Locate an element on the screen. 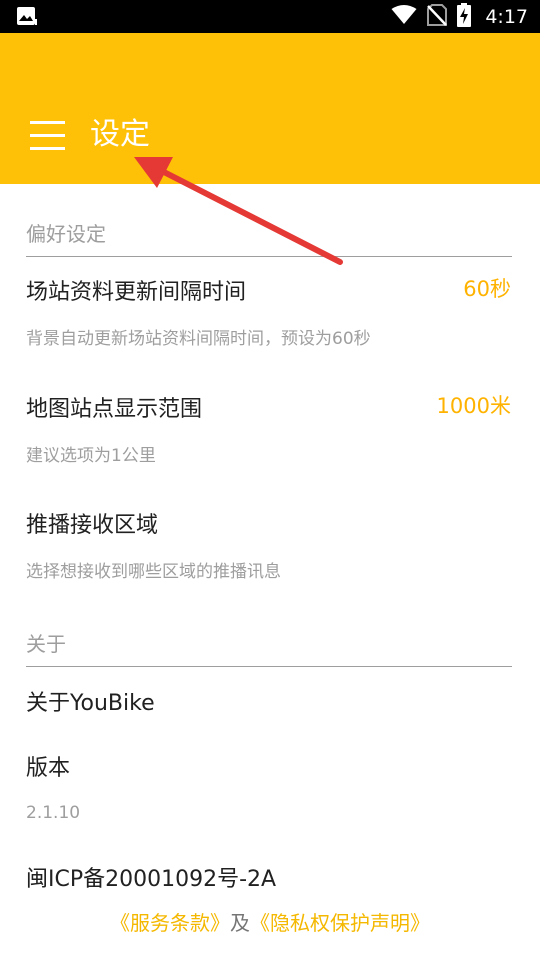 The image size is (540, 956). footer-links: 《服务条款》及《隐私权保护声明》 is located at coordinates (270, 923).